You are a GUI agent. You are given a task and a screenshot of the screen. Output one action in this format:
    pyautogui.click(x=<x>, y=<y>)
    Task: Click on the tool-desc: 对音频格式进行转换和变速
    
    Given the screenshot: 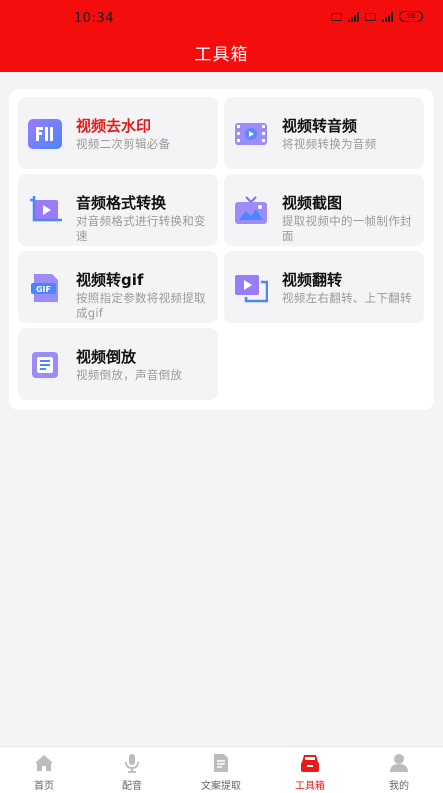 What is the action you would take?
    pyautogui.click(x=141, y=228)
    